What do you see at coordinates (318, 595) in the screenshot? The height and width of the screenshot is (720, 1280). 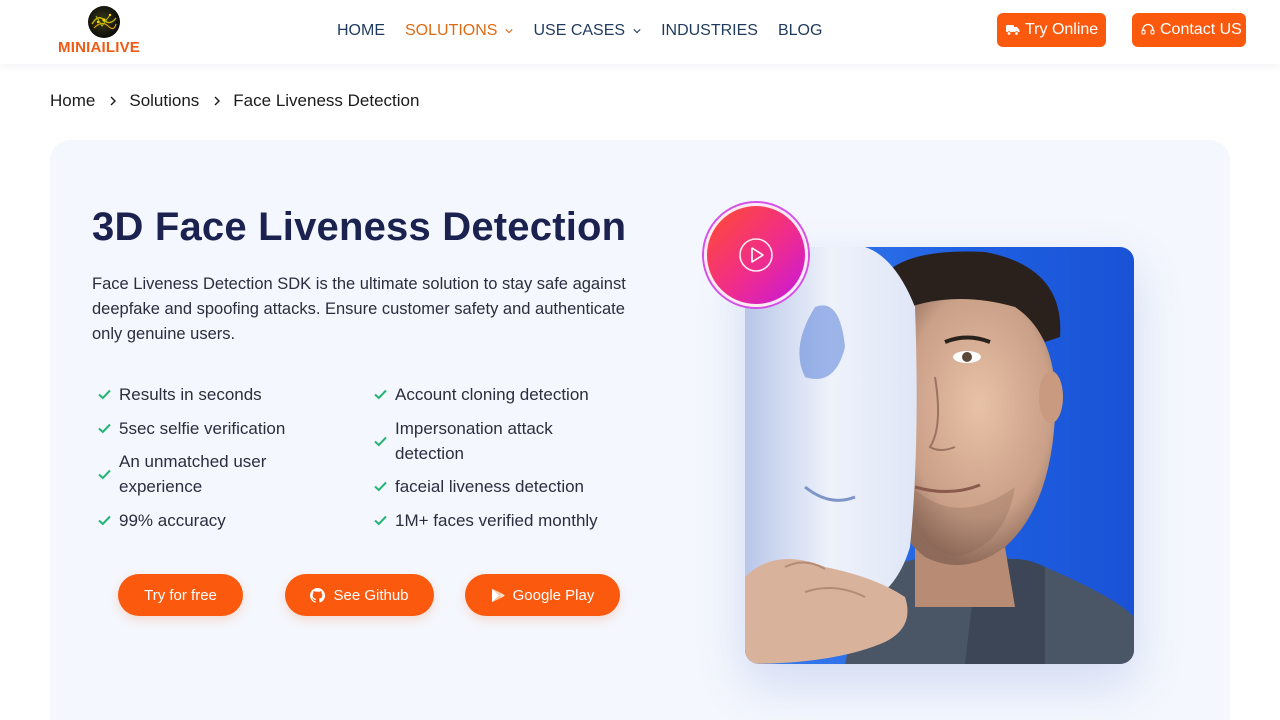 I see `github-icon` at bounding box center [318, 595].